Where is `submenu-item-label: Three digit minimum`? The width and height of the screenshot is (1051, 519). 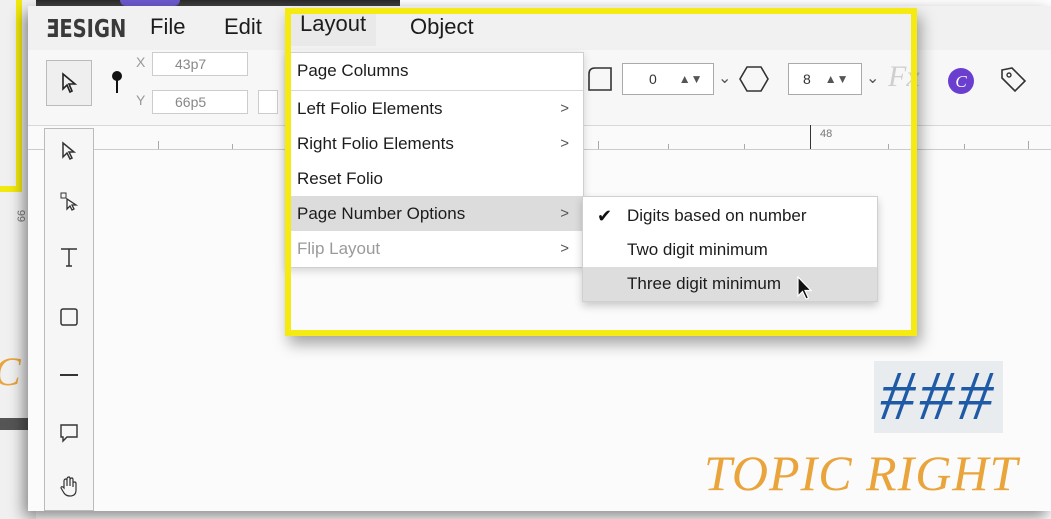
submenu-item-label: Three digit minimum is located at coordinates (704, 283).